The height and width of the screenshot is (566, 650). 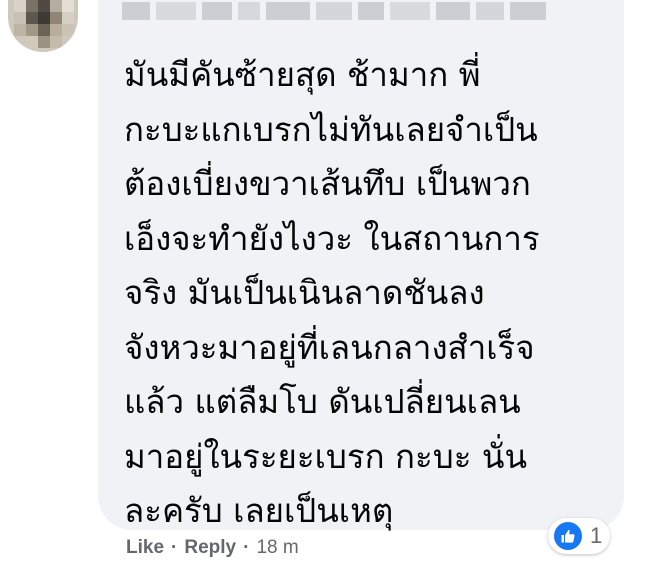 What do you see at coordinates (332, 238) in the screenshot?
I see `comment-line: เอ็งจะทำยังไงวะ ในสถานการ` at bounding box center [332, 238].